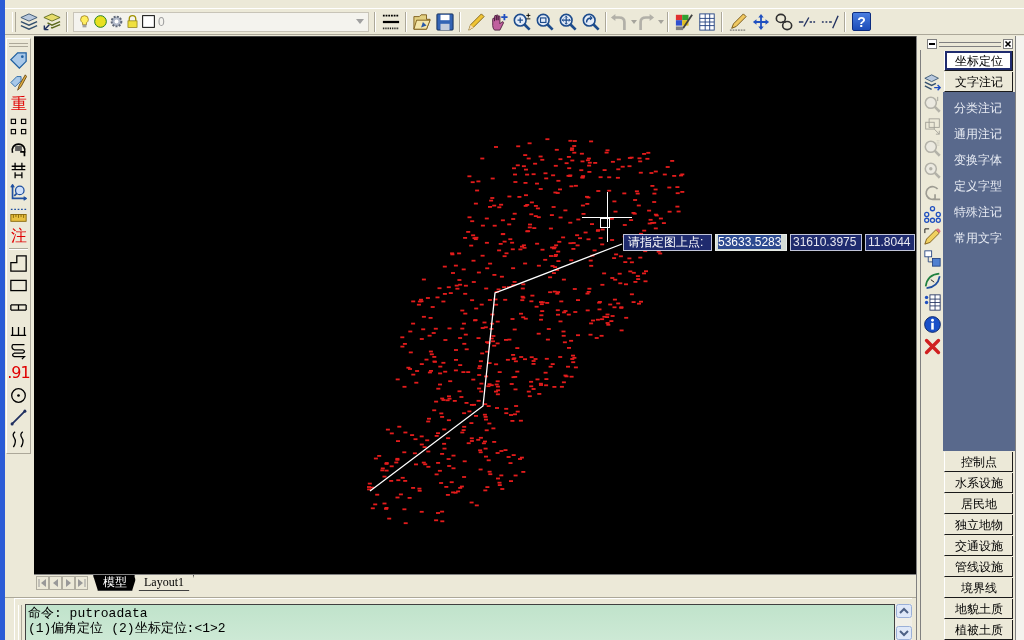 The image size is (1024, 640). What do you see at coordinates (567, 21) in the screenshot?
I see `magnifier-arrows-icon` at bounding box center [567, 21].